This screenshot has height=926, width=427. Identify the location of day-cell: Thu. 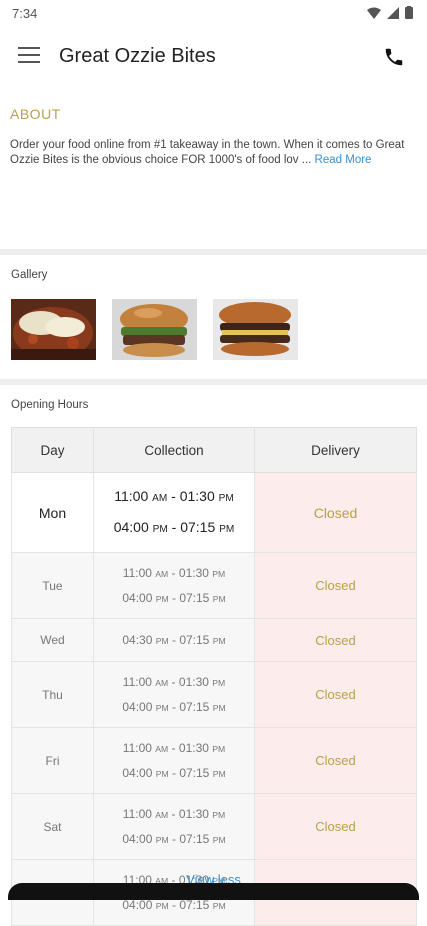
(52, 694).